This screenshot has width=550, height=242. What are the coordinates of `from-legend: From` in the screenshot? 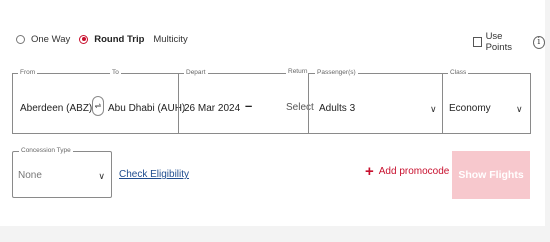 It's located at (28, 73).